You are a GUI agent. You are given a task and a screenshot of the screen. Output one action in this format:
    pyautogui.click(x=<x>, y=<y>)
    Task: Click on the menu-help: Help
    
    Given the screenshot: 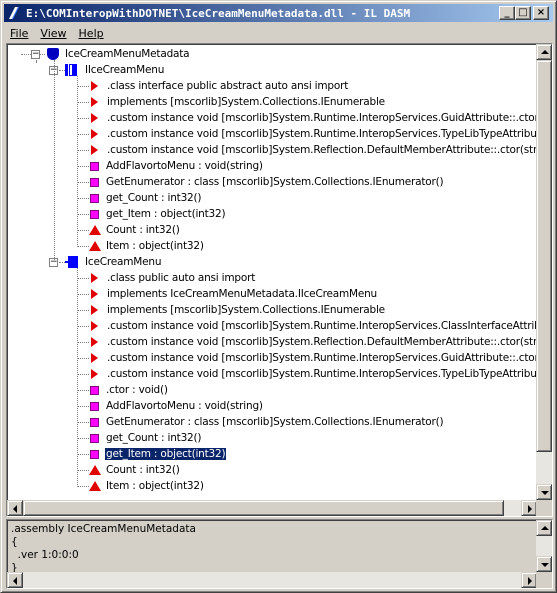 What is the action you would take?
    pyautogui.click(x=91, y=33)
    